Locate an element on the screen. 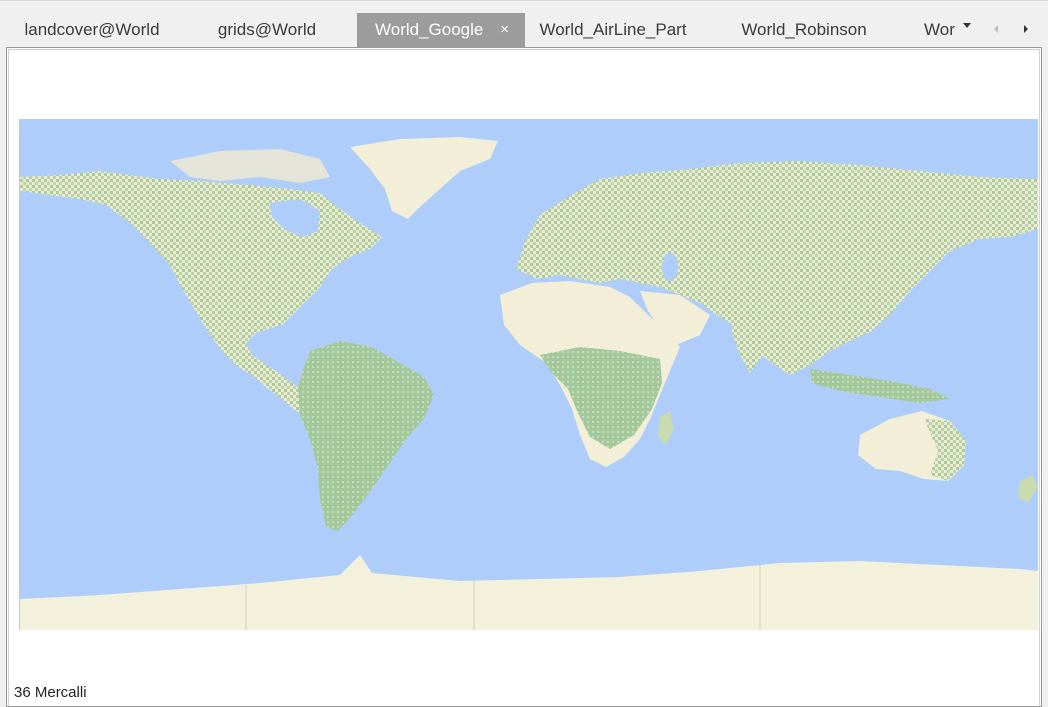  tab-label: World_Robinson is located at coordinates (804, 29).